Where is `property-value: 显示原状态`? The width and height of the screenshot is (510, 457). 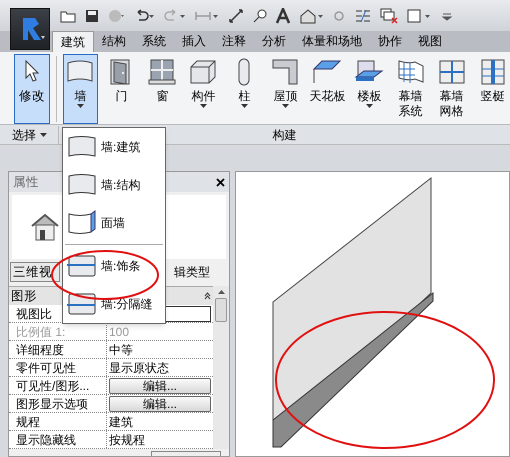
property-value: 显示原状态 is located at coordinates (139, 368).